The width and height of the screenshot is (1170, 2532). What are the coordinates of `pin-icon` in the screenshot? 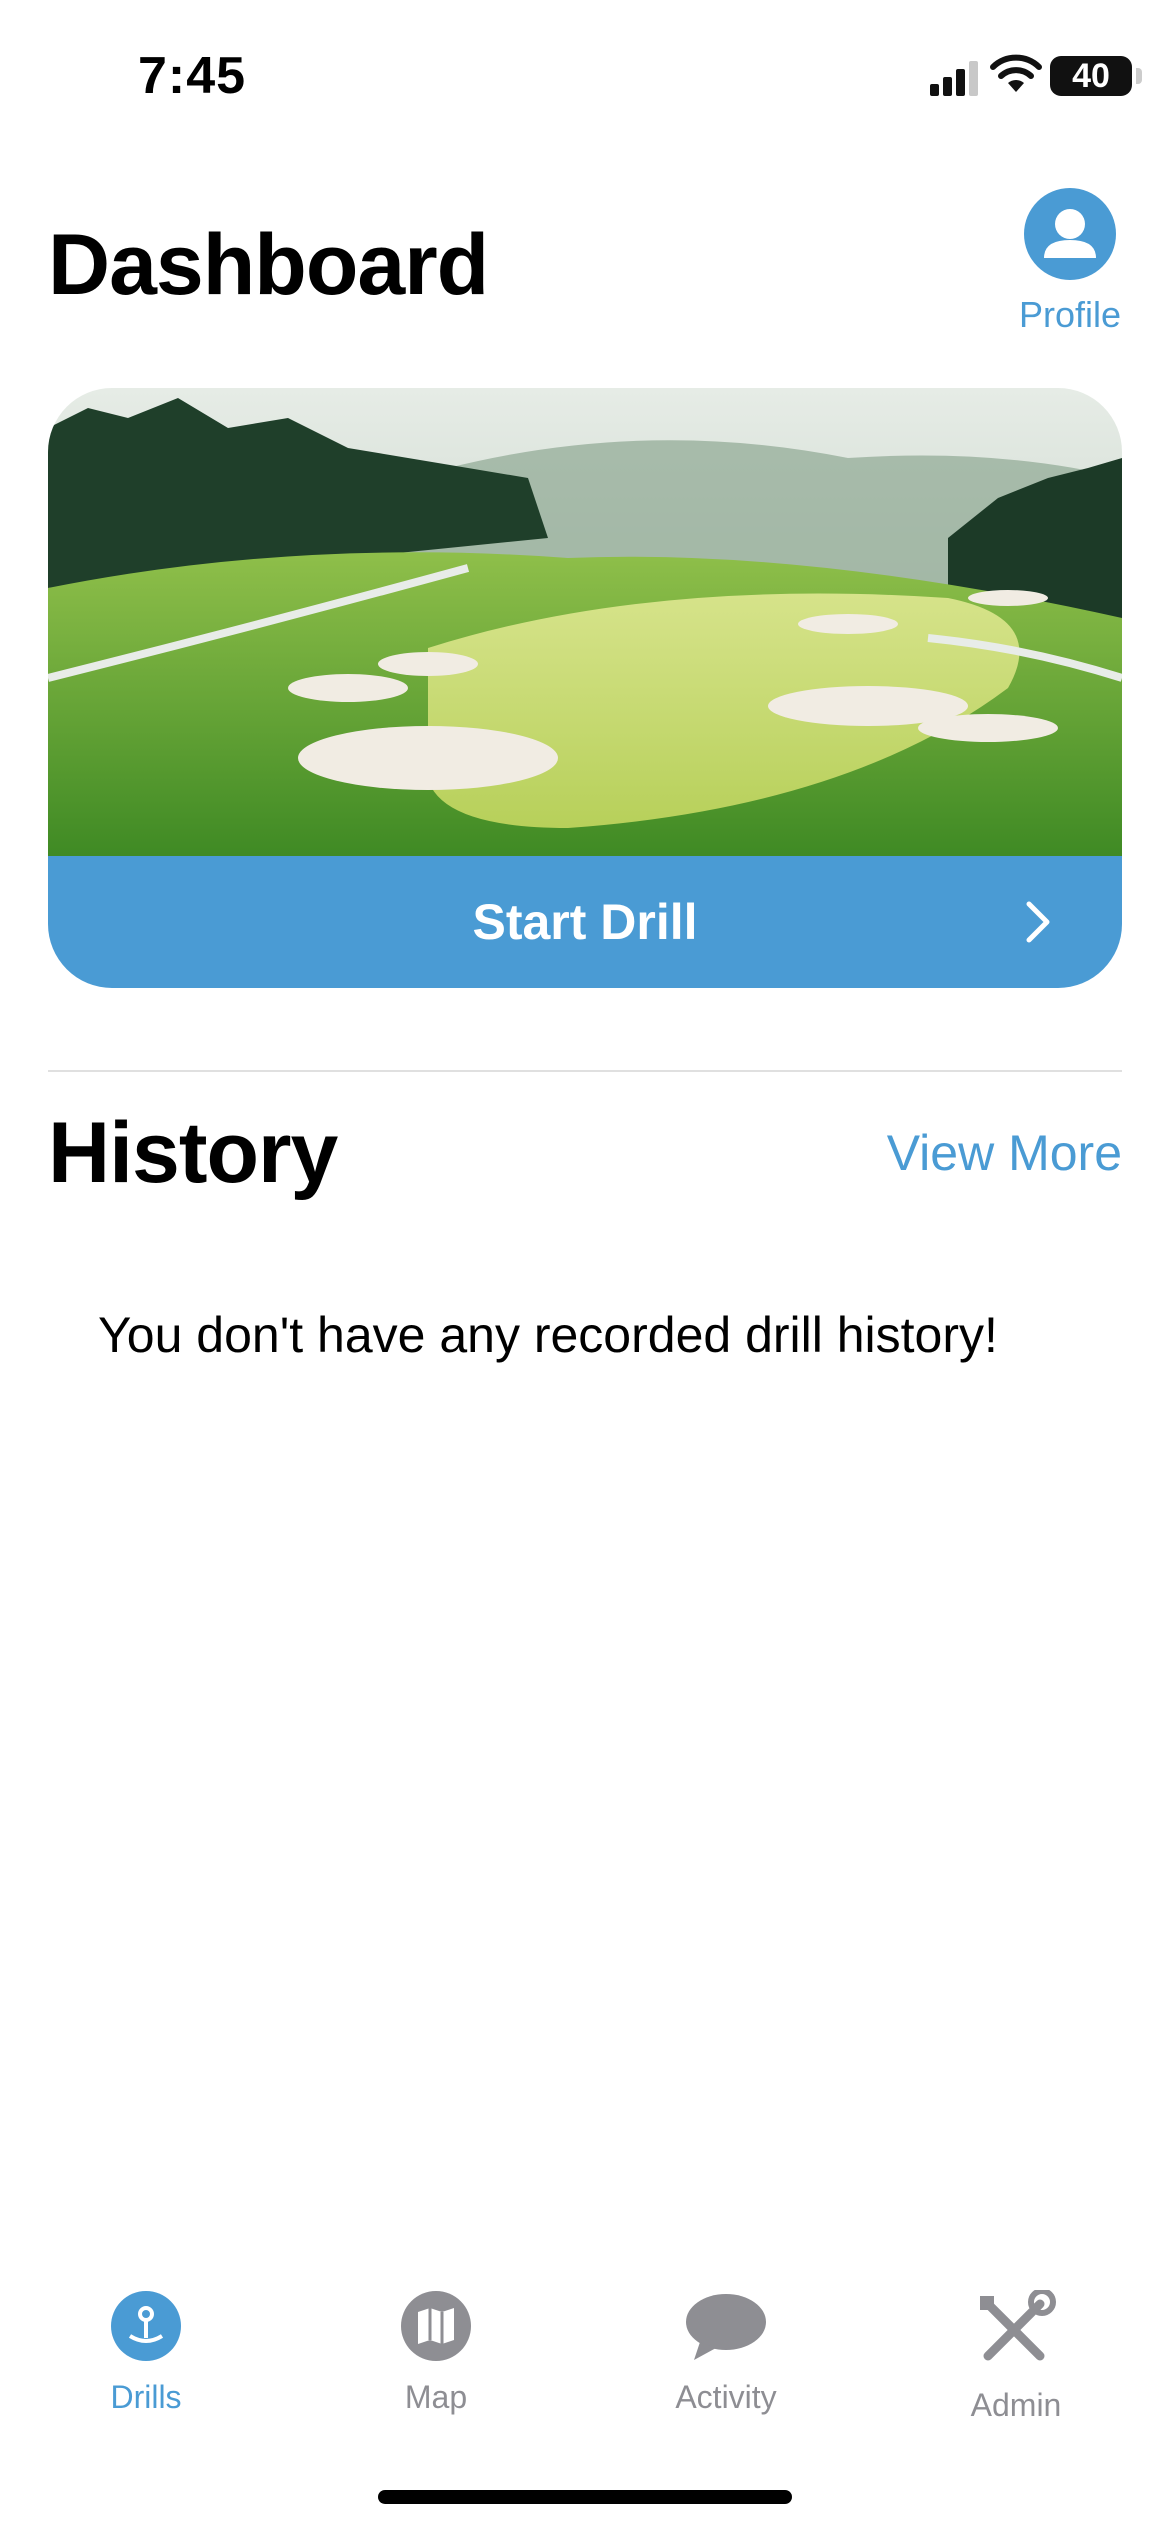 It's located at (146, 2326).